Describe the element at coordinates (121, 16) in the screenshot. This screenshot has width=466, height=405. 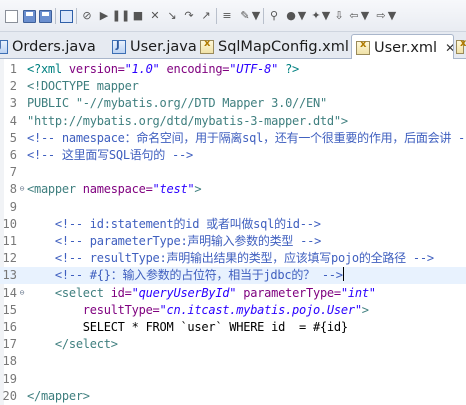
I see `suspend-icon: ❚❚` at that location.